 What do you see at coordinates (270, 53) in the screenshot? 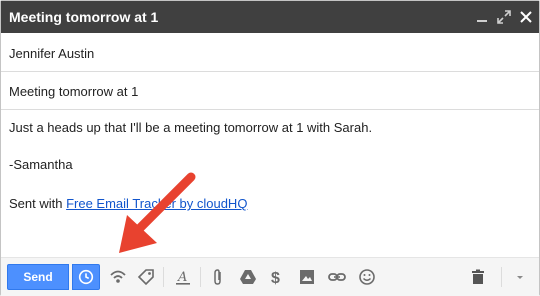
I see `to-field: Jennifer Austin` at bounding box center [270, 53].